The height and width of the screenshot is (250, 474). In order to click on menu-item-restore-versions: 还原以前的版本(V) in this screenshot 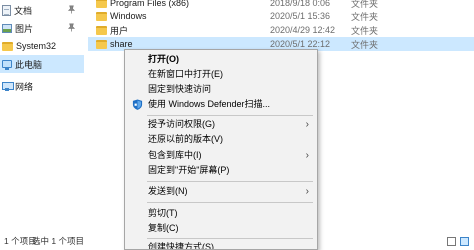, I will do `click(221, 139)`.